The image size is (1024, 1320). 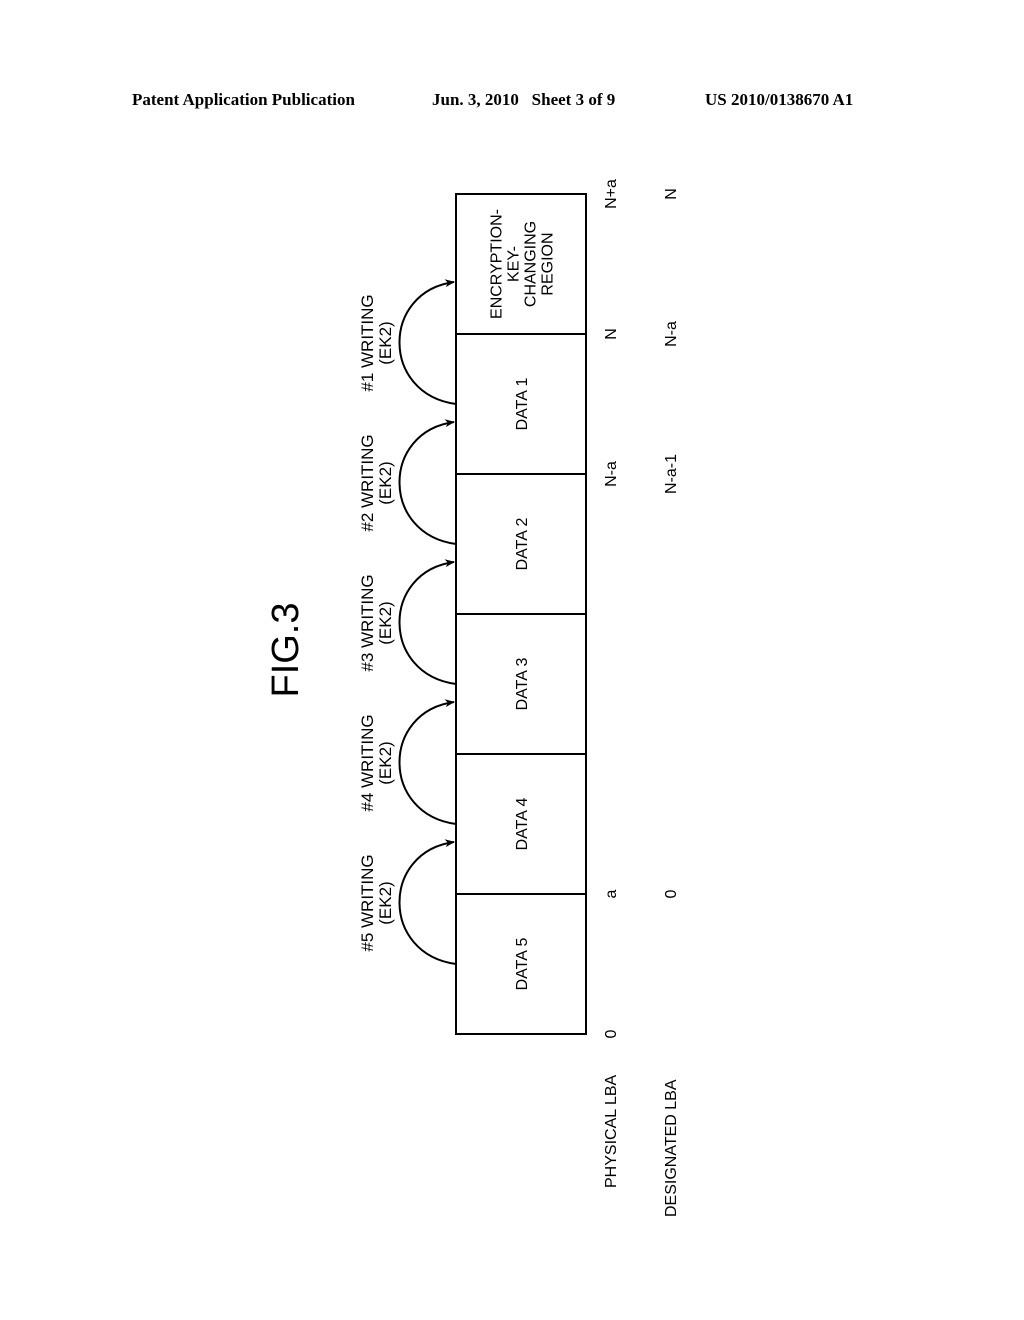 What do you see at coordinates (548, 263) in the screenshot?
I see `lba-cell-label: REGION` at bounding box center [548, 263].